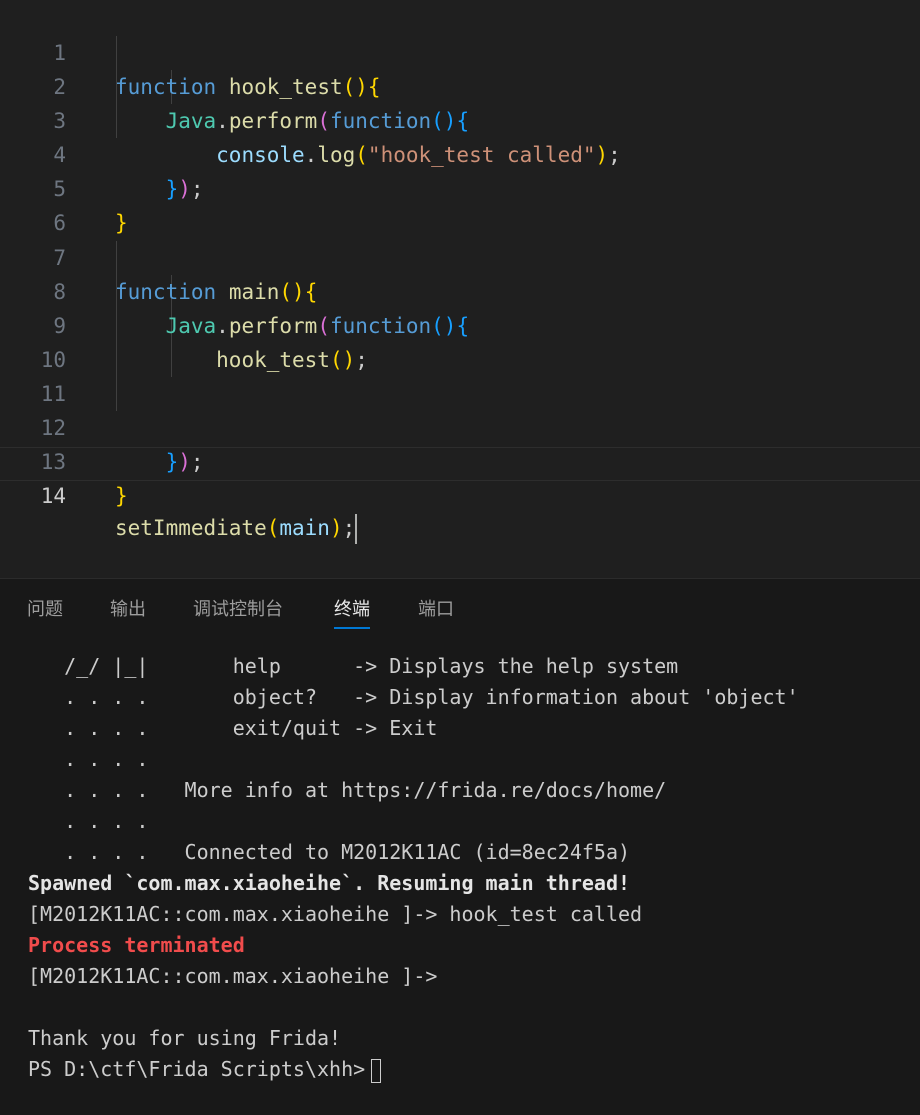 This screenshot has width=920, height=1115. Describe the element at coordinates (197, 1069) in the screenshot. I see `ps-prompt-text: PS D:\ctf\Frida Scripts\xhh>` at that location.